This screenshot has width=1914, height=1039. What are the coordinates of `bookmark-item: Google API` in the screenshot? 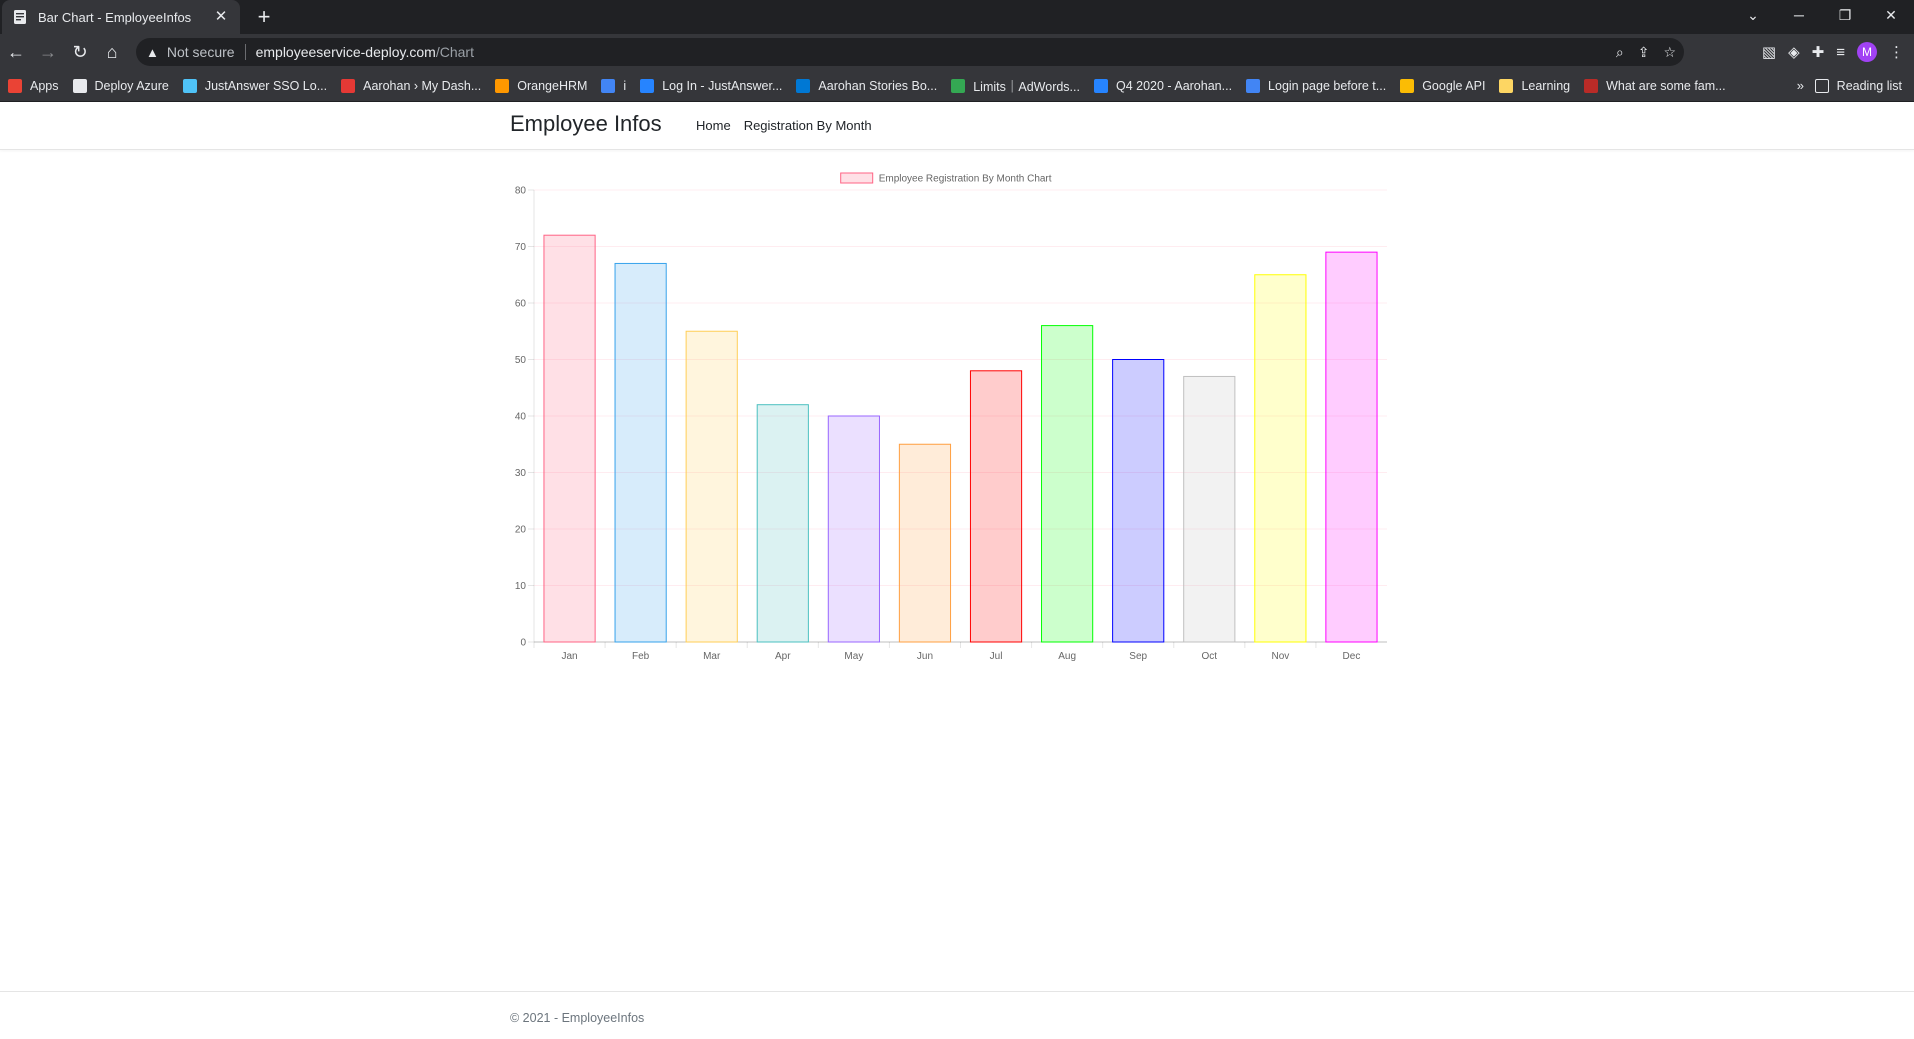 It's located at (1443, 85).